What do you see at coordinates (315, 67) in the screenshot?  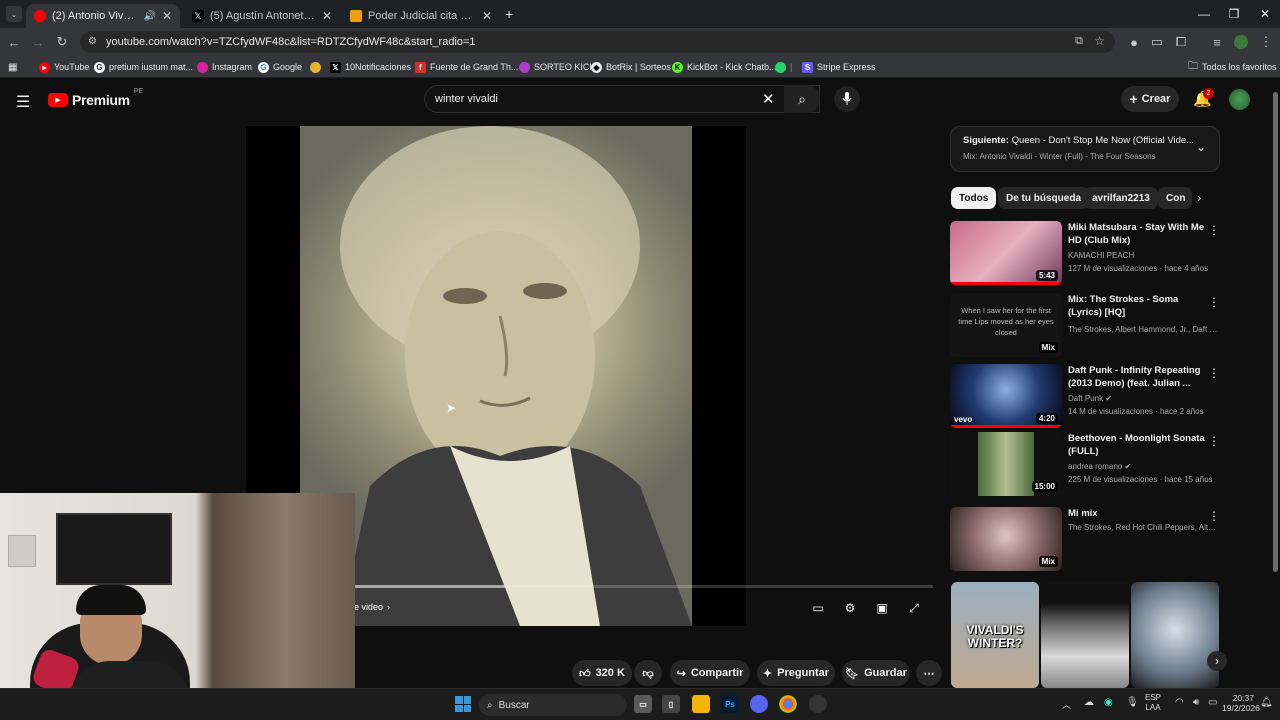 I see `bookmark-unnamed` at bounding box center [315, 67].